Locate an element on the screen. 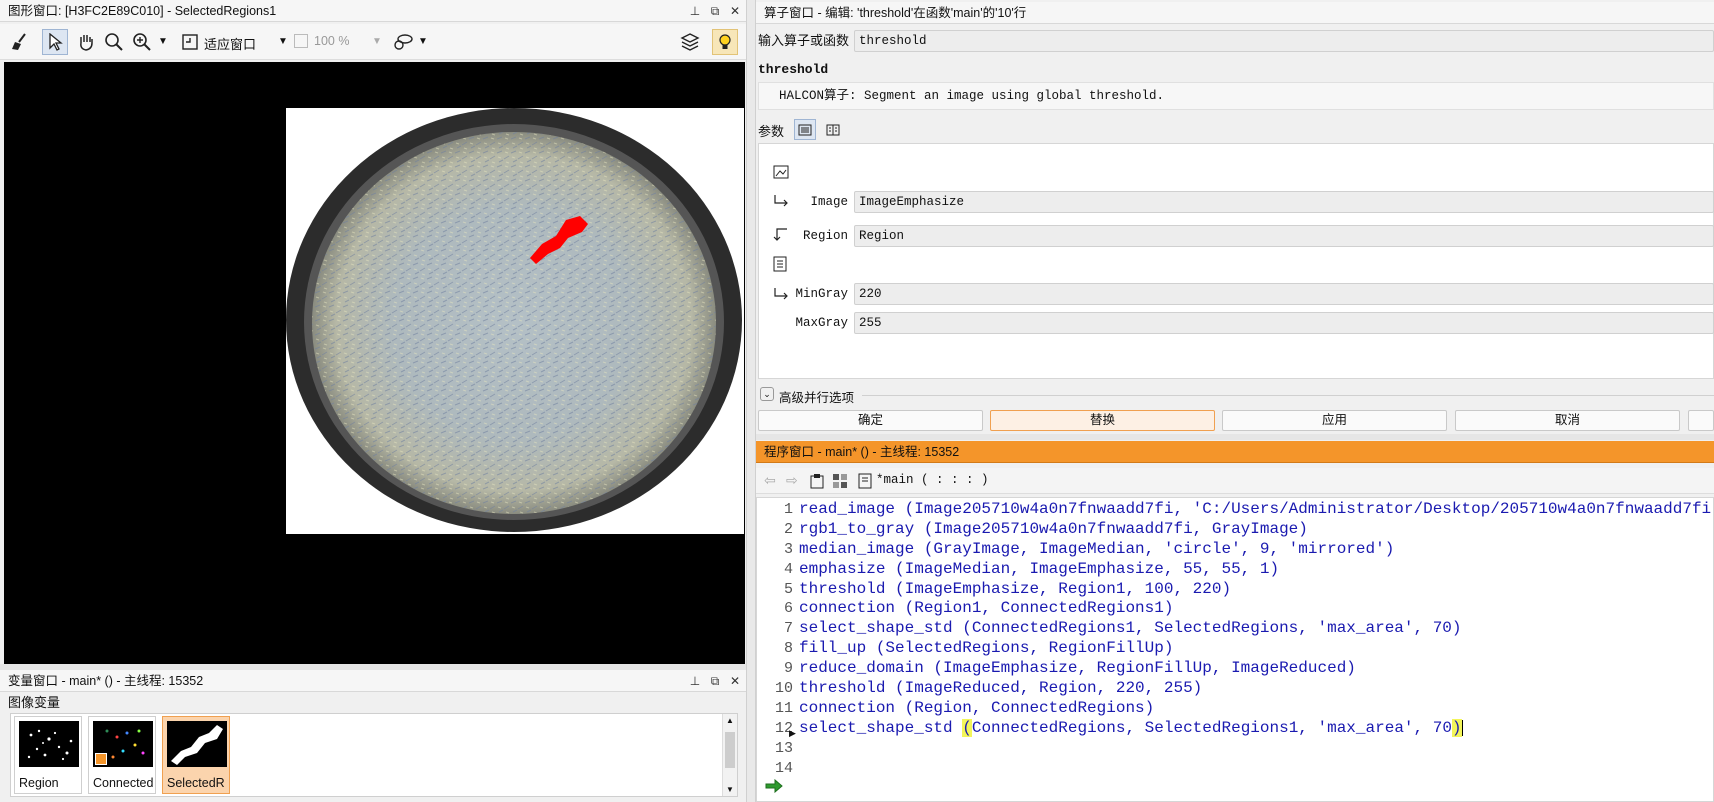 This screenshot has width=1714, height=802. thumbnail-connected: Connected is located at coordinates (122, 755).